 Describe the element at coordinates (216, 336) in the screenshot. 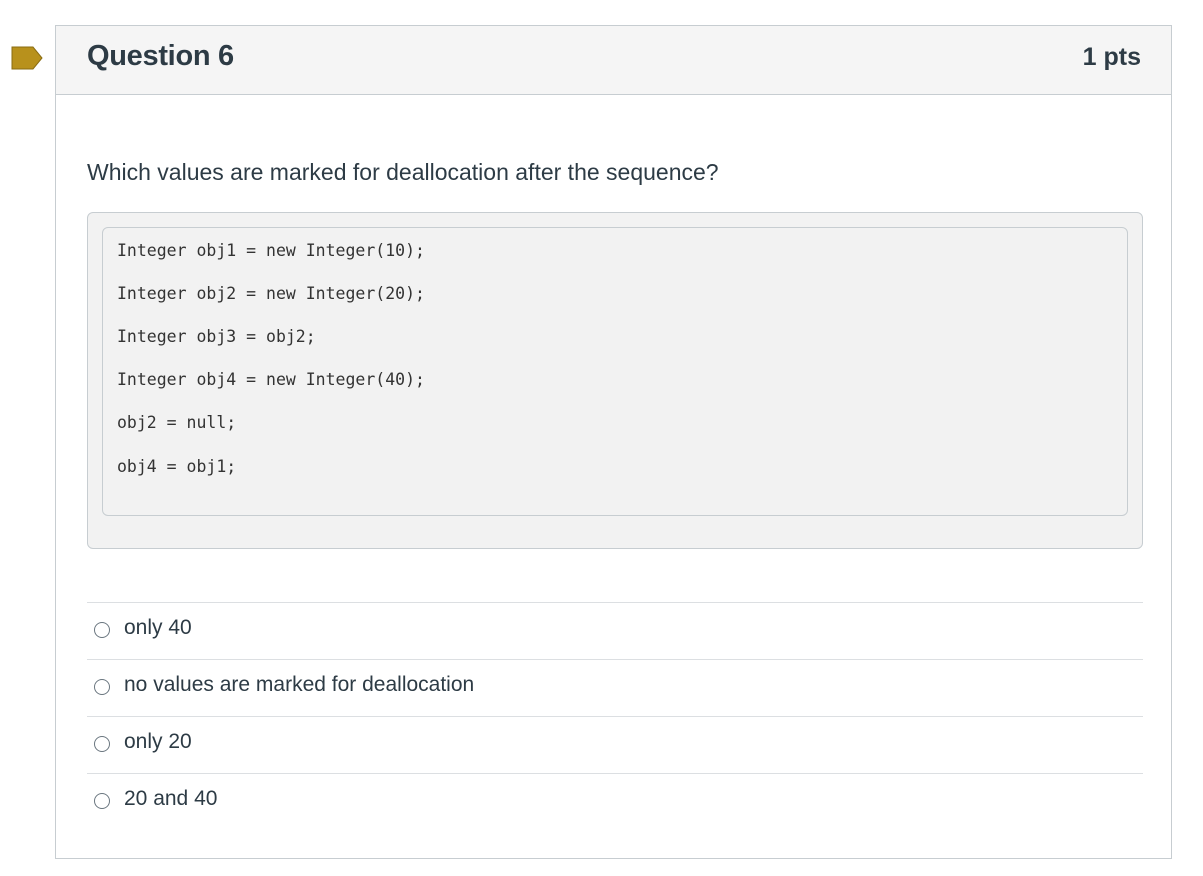

I see `code-line: Integer obj3 = obj2;` at that location.